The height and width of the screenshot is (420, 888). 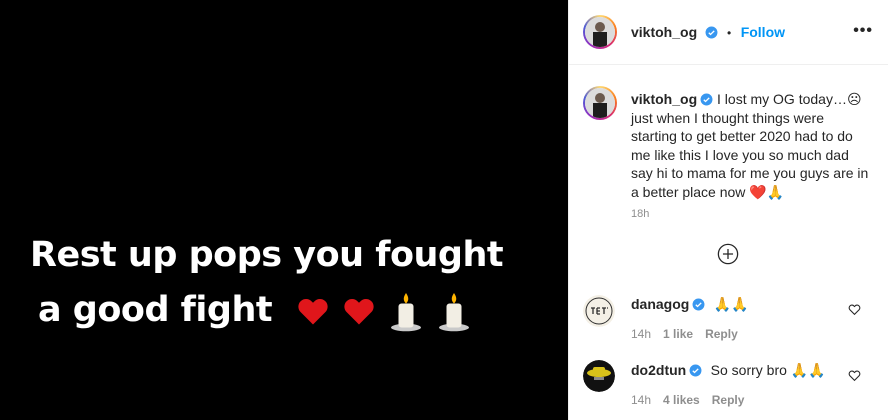 What do you see at coordinates (690, 305) in the screenshot?
I see `comment-row: danagog 🙏🙏` at bounding box center [690, 305].